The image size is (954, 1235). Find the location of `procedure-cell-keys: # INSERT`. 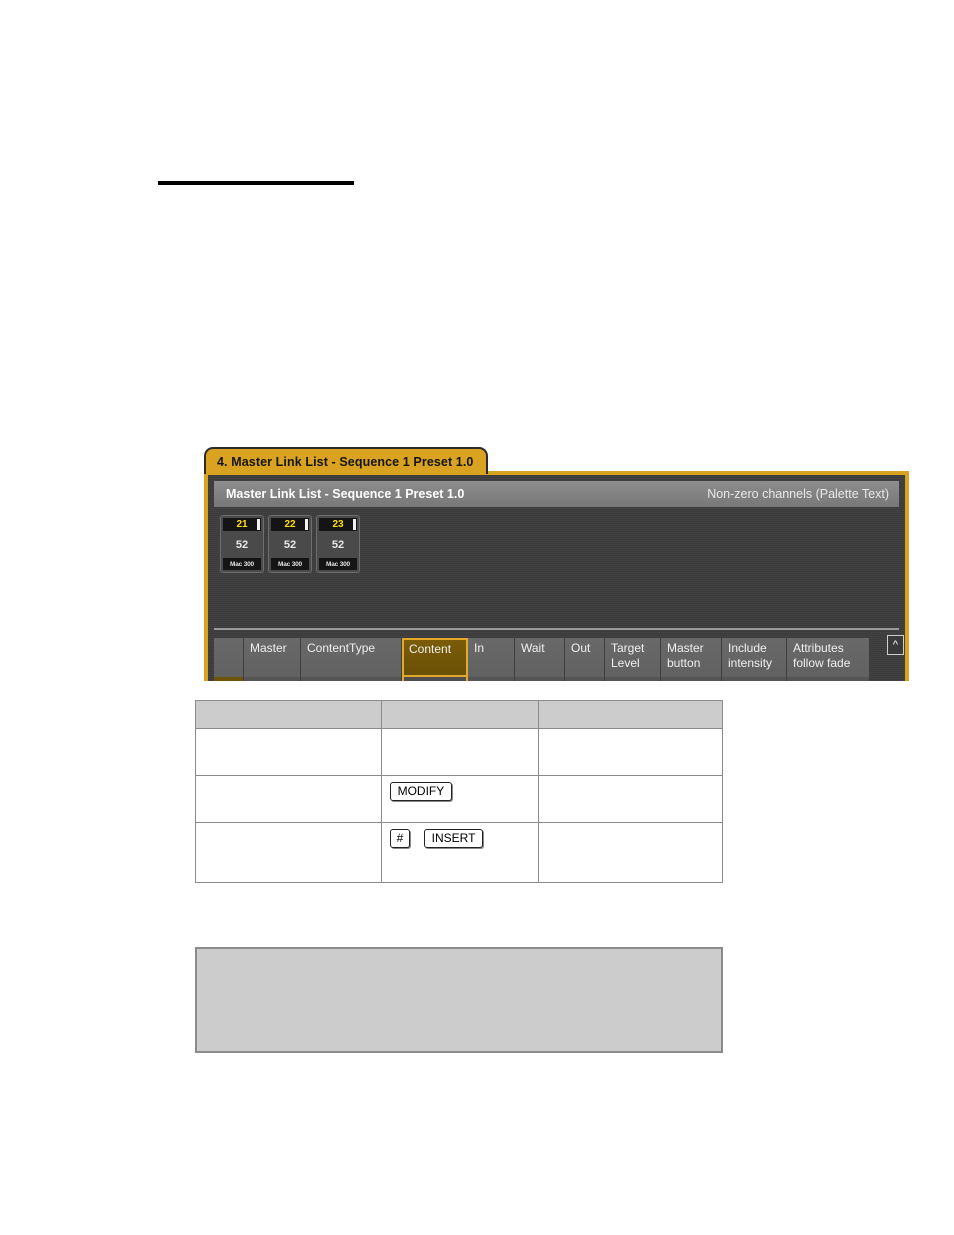

procedure-cell-keys: # INSERT is located at coordinates (460, 852).